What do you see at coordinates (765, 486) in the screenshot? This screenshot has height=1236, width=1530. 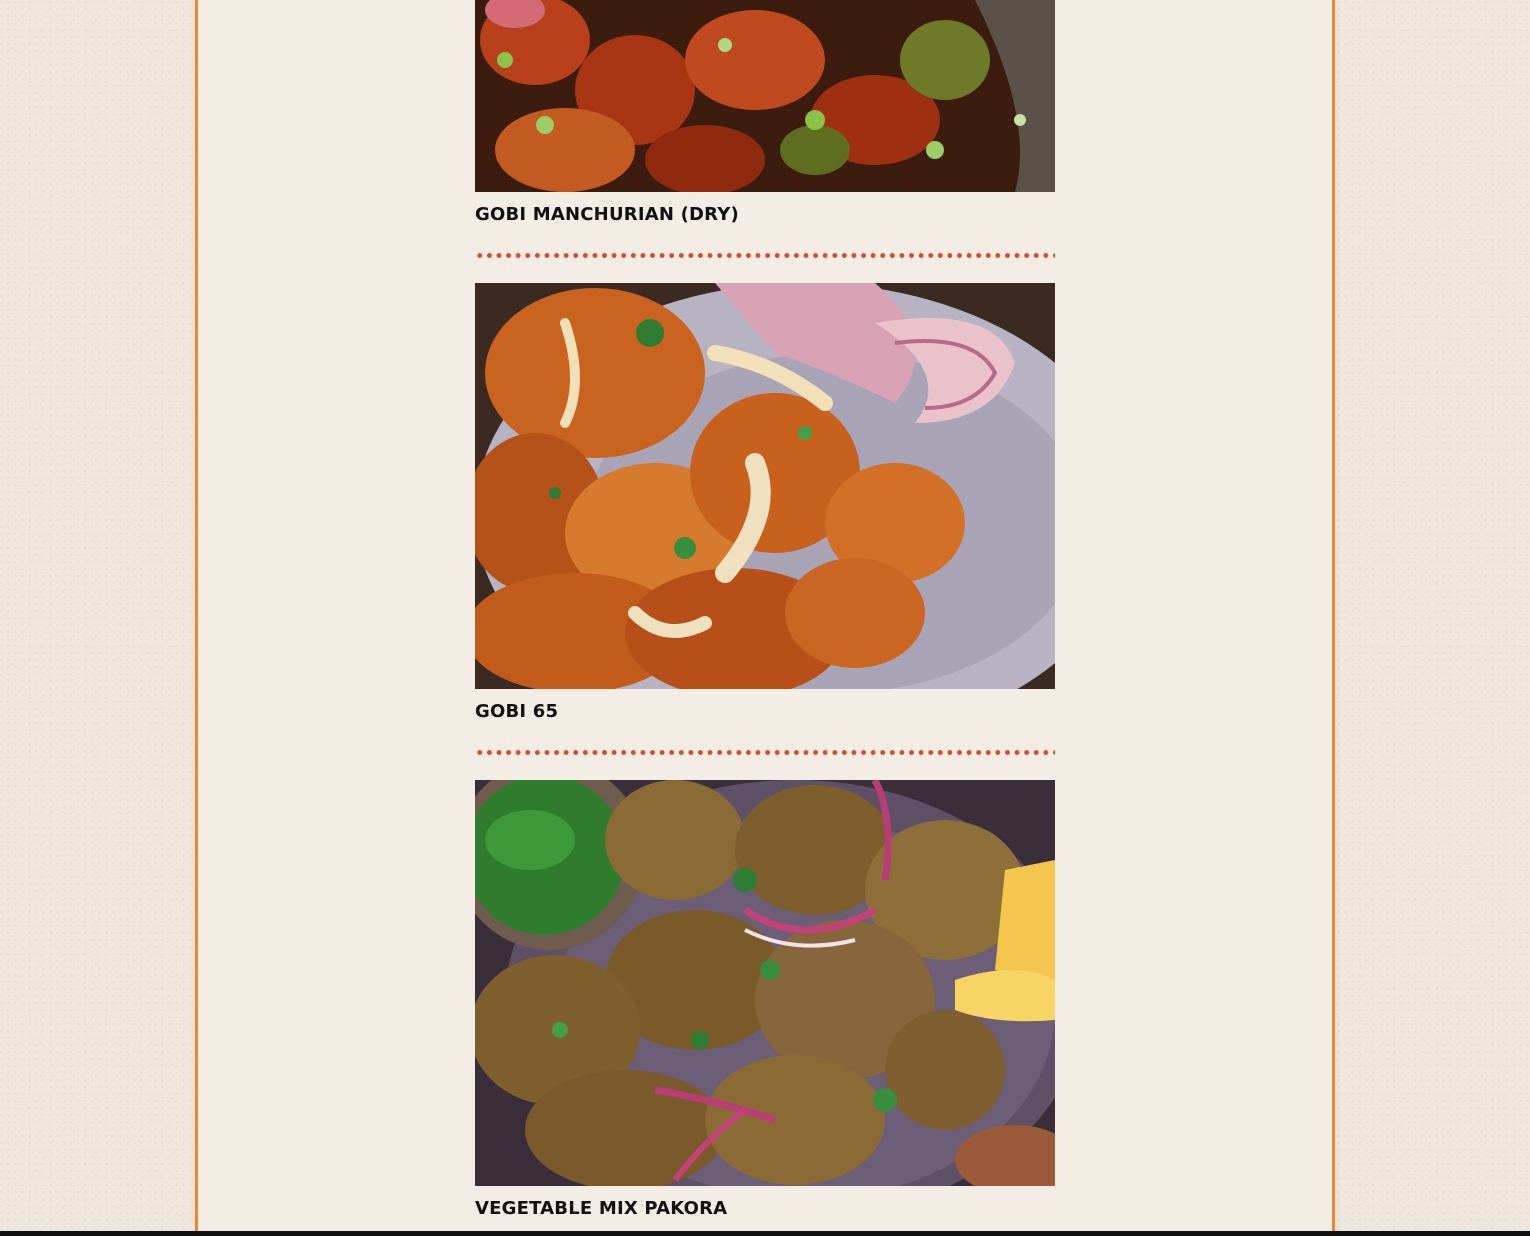 I see `gobi-65-photo` at bounding box center [765, 486].